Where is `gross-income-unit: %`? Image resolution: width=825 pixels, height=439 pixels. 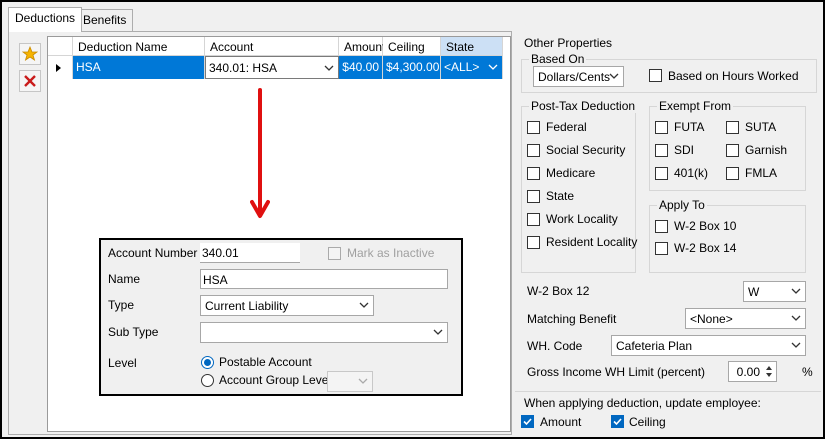 gross-income-unit: % is located at coordinates (807, 372).